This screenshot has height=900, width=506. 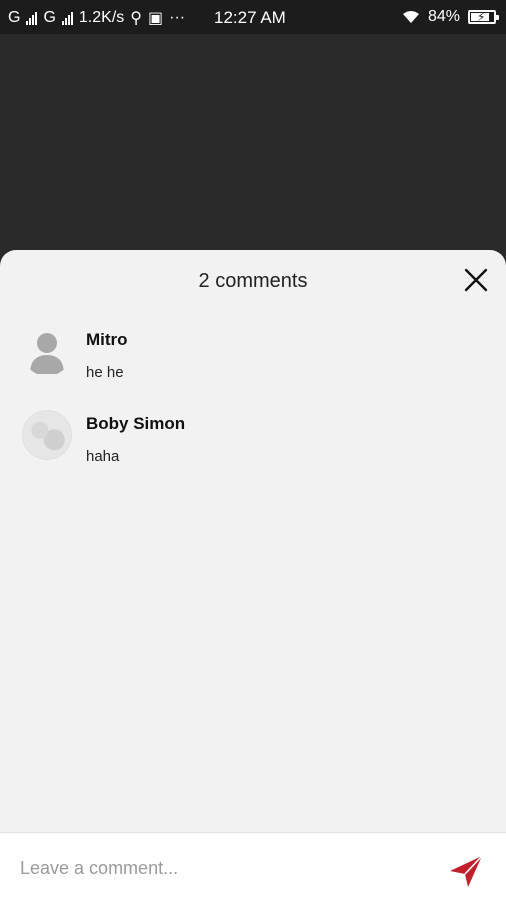 I want to click on network-speed: 1.2K/s, so click(x=101, y=17).